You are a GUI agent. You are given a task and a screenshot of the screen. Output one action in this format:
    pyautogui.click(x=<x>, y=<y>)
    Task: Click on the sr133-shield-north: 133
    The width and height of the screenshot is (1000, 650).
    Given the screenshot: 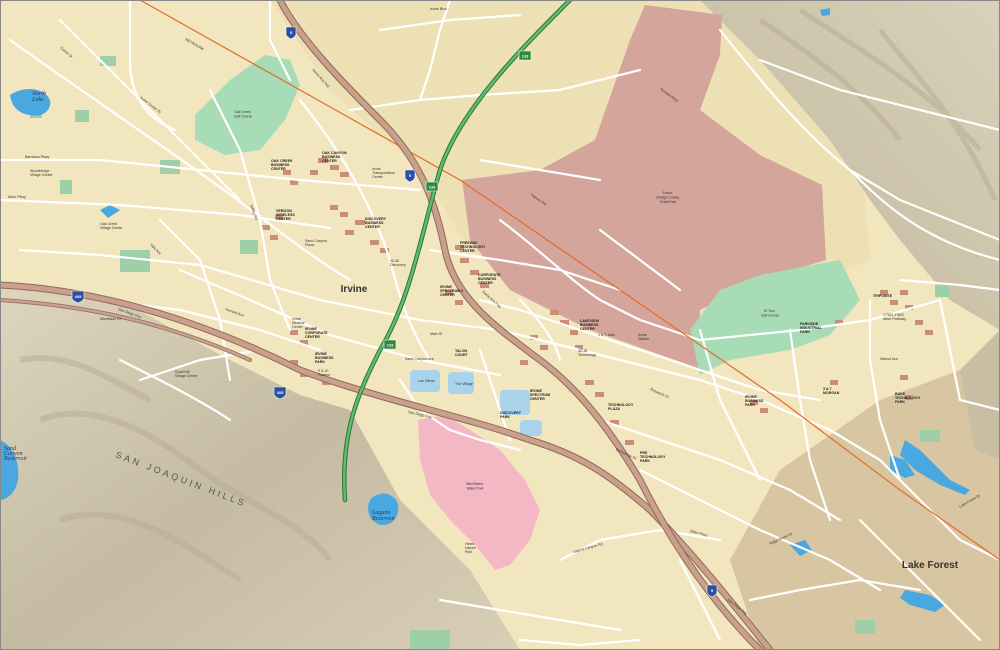 What is the action you would take?
    pyautogui.click(x=525, y=55)
    